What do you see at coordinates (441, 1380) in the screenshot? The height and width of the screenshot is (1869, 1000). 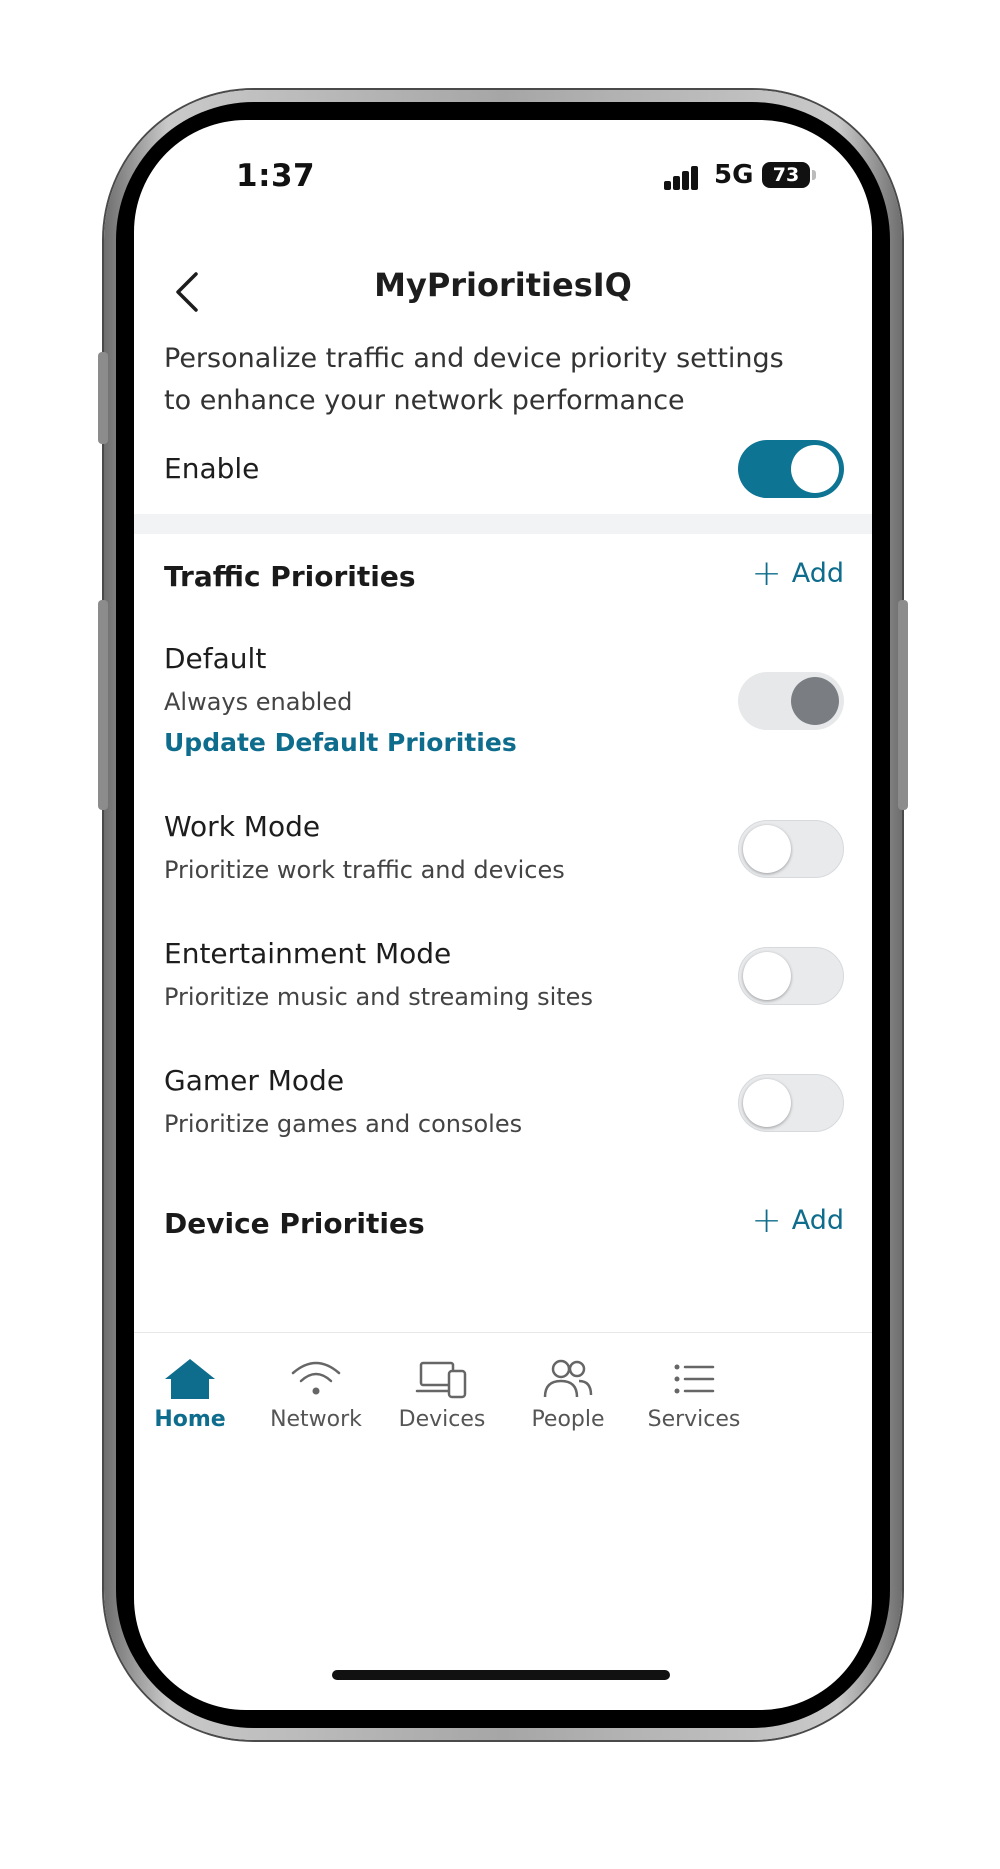 I see `devices-icon` at bounding box center [441, 1380].